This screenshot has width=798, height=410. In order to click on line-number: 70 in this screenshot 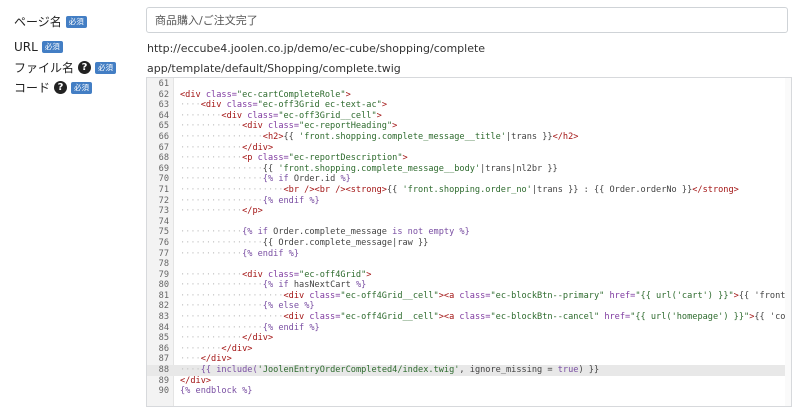, I will do `click(163, 179)`.